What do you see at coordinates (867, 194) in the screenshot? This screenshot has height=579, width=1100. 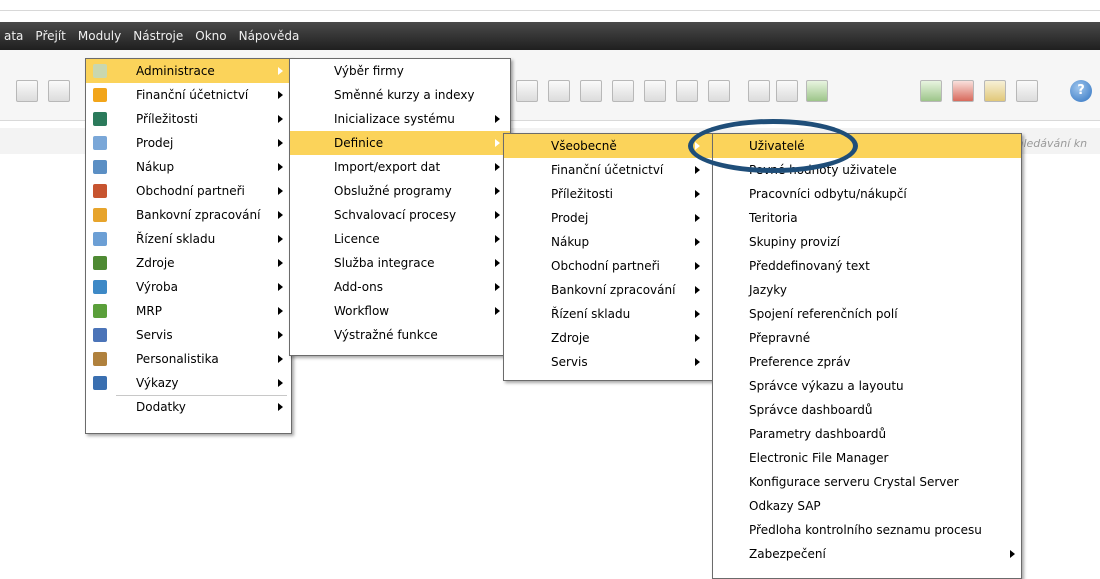 I see `menu-item-pracovnici-odbytu-nakupci: Pracovníci odbytu/nákupčí` at bounding box center [867, 194].